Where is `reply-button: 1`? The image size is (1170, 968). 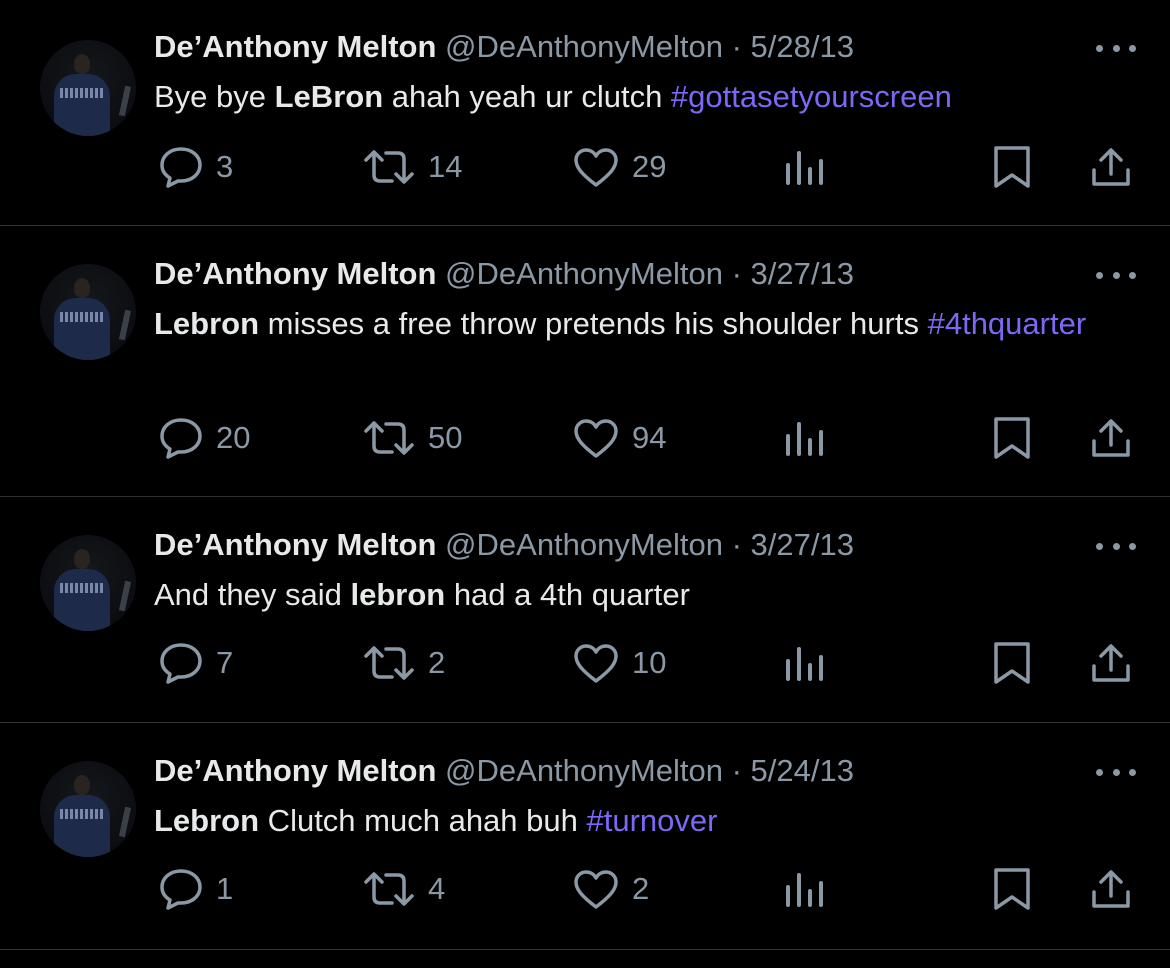
reply-button: 1 is located at coordinates (195, 889).